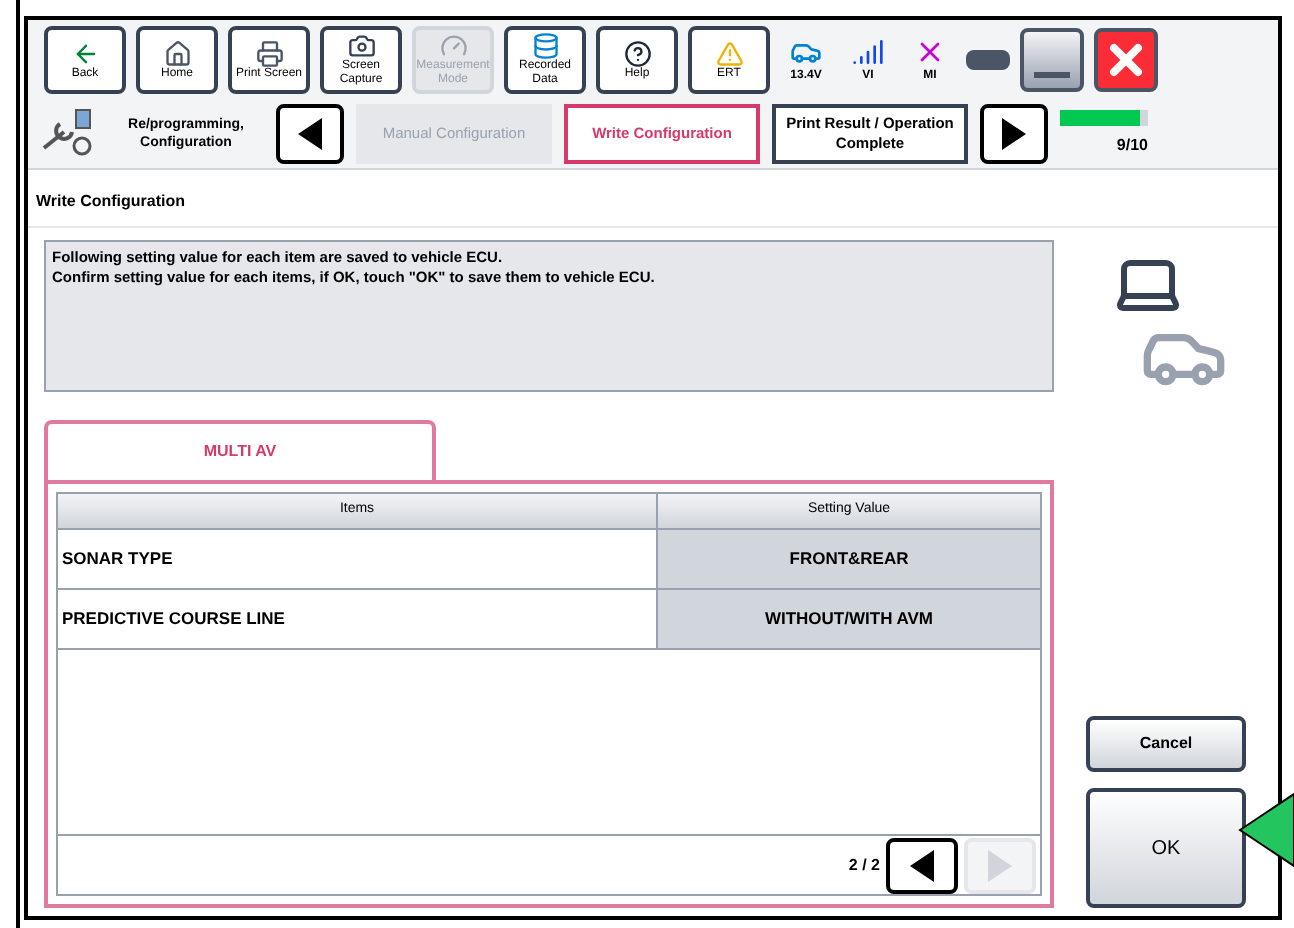 This screenshot has width=1294, height=928. I want to click on minimize-icon, so click(1052, 75).